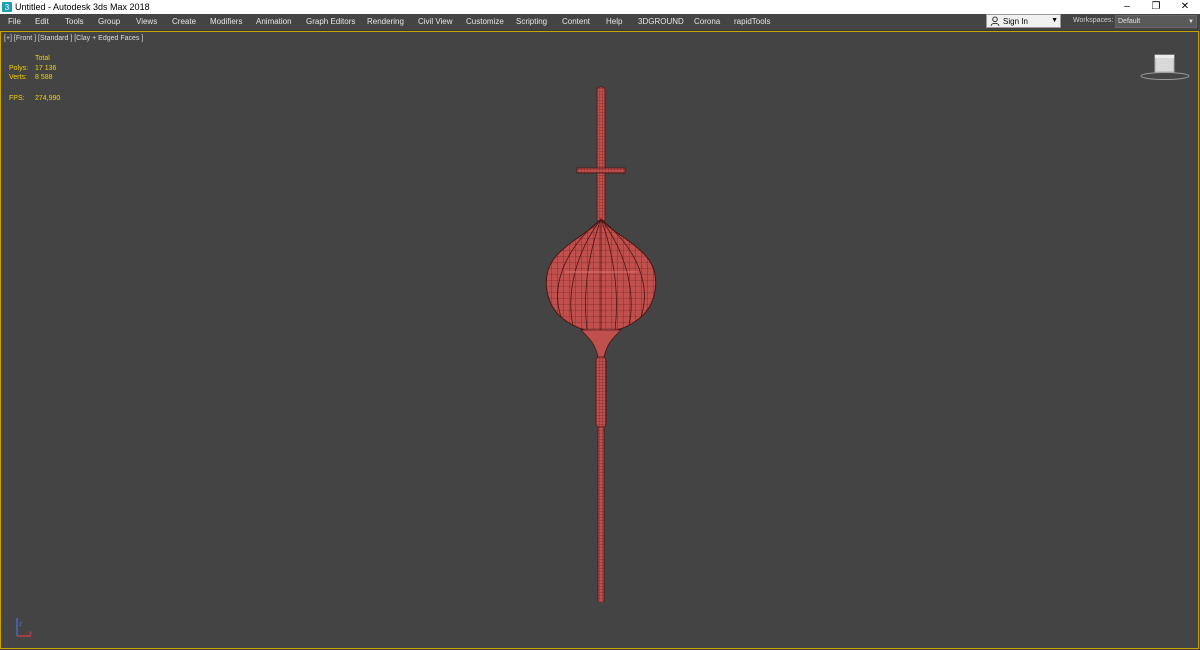 Image resolution: width=1200 pixels, height=650 pixels. I want to click on menu-3dground: 3DGROUND, so click(661, 22).